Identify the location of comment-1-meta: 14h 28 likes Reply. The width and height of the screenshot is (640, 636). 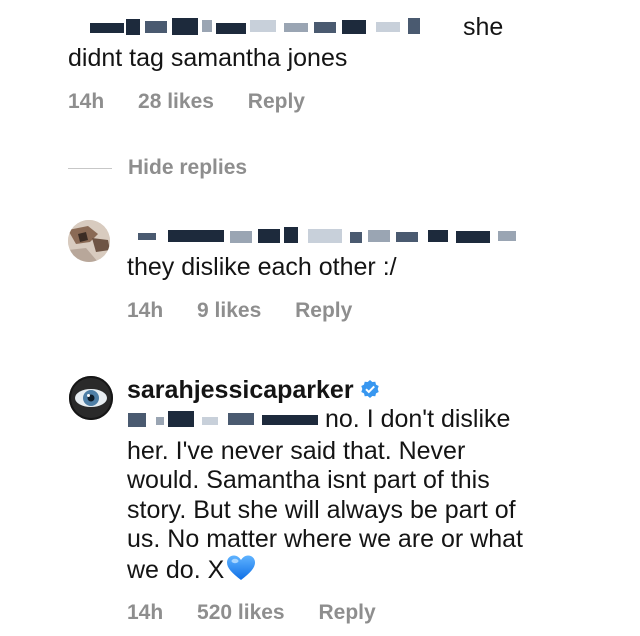
(200, 102).